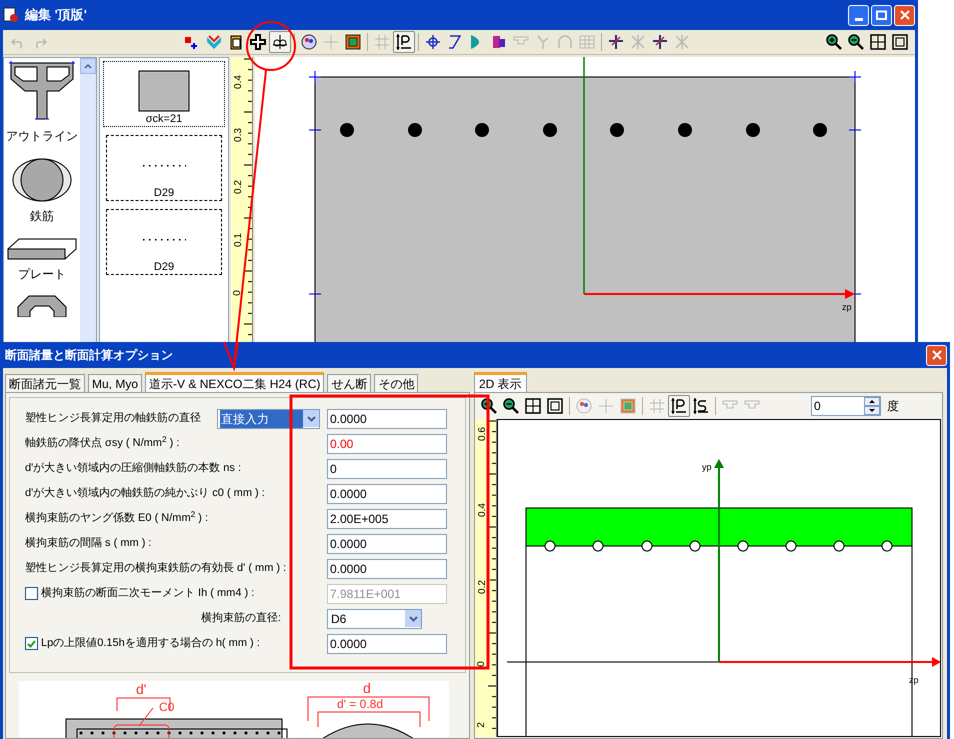  I want to click on input-field: 2.00E+005, so click(387, 518).